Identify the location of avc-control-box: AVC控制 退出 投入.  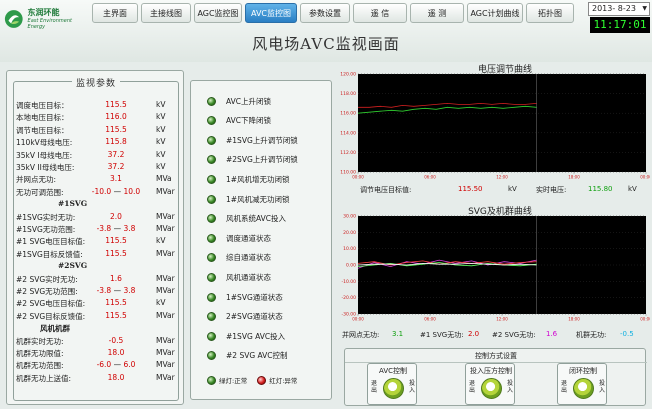
(392, 384).